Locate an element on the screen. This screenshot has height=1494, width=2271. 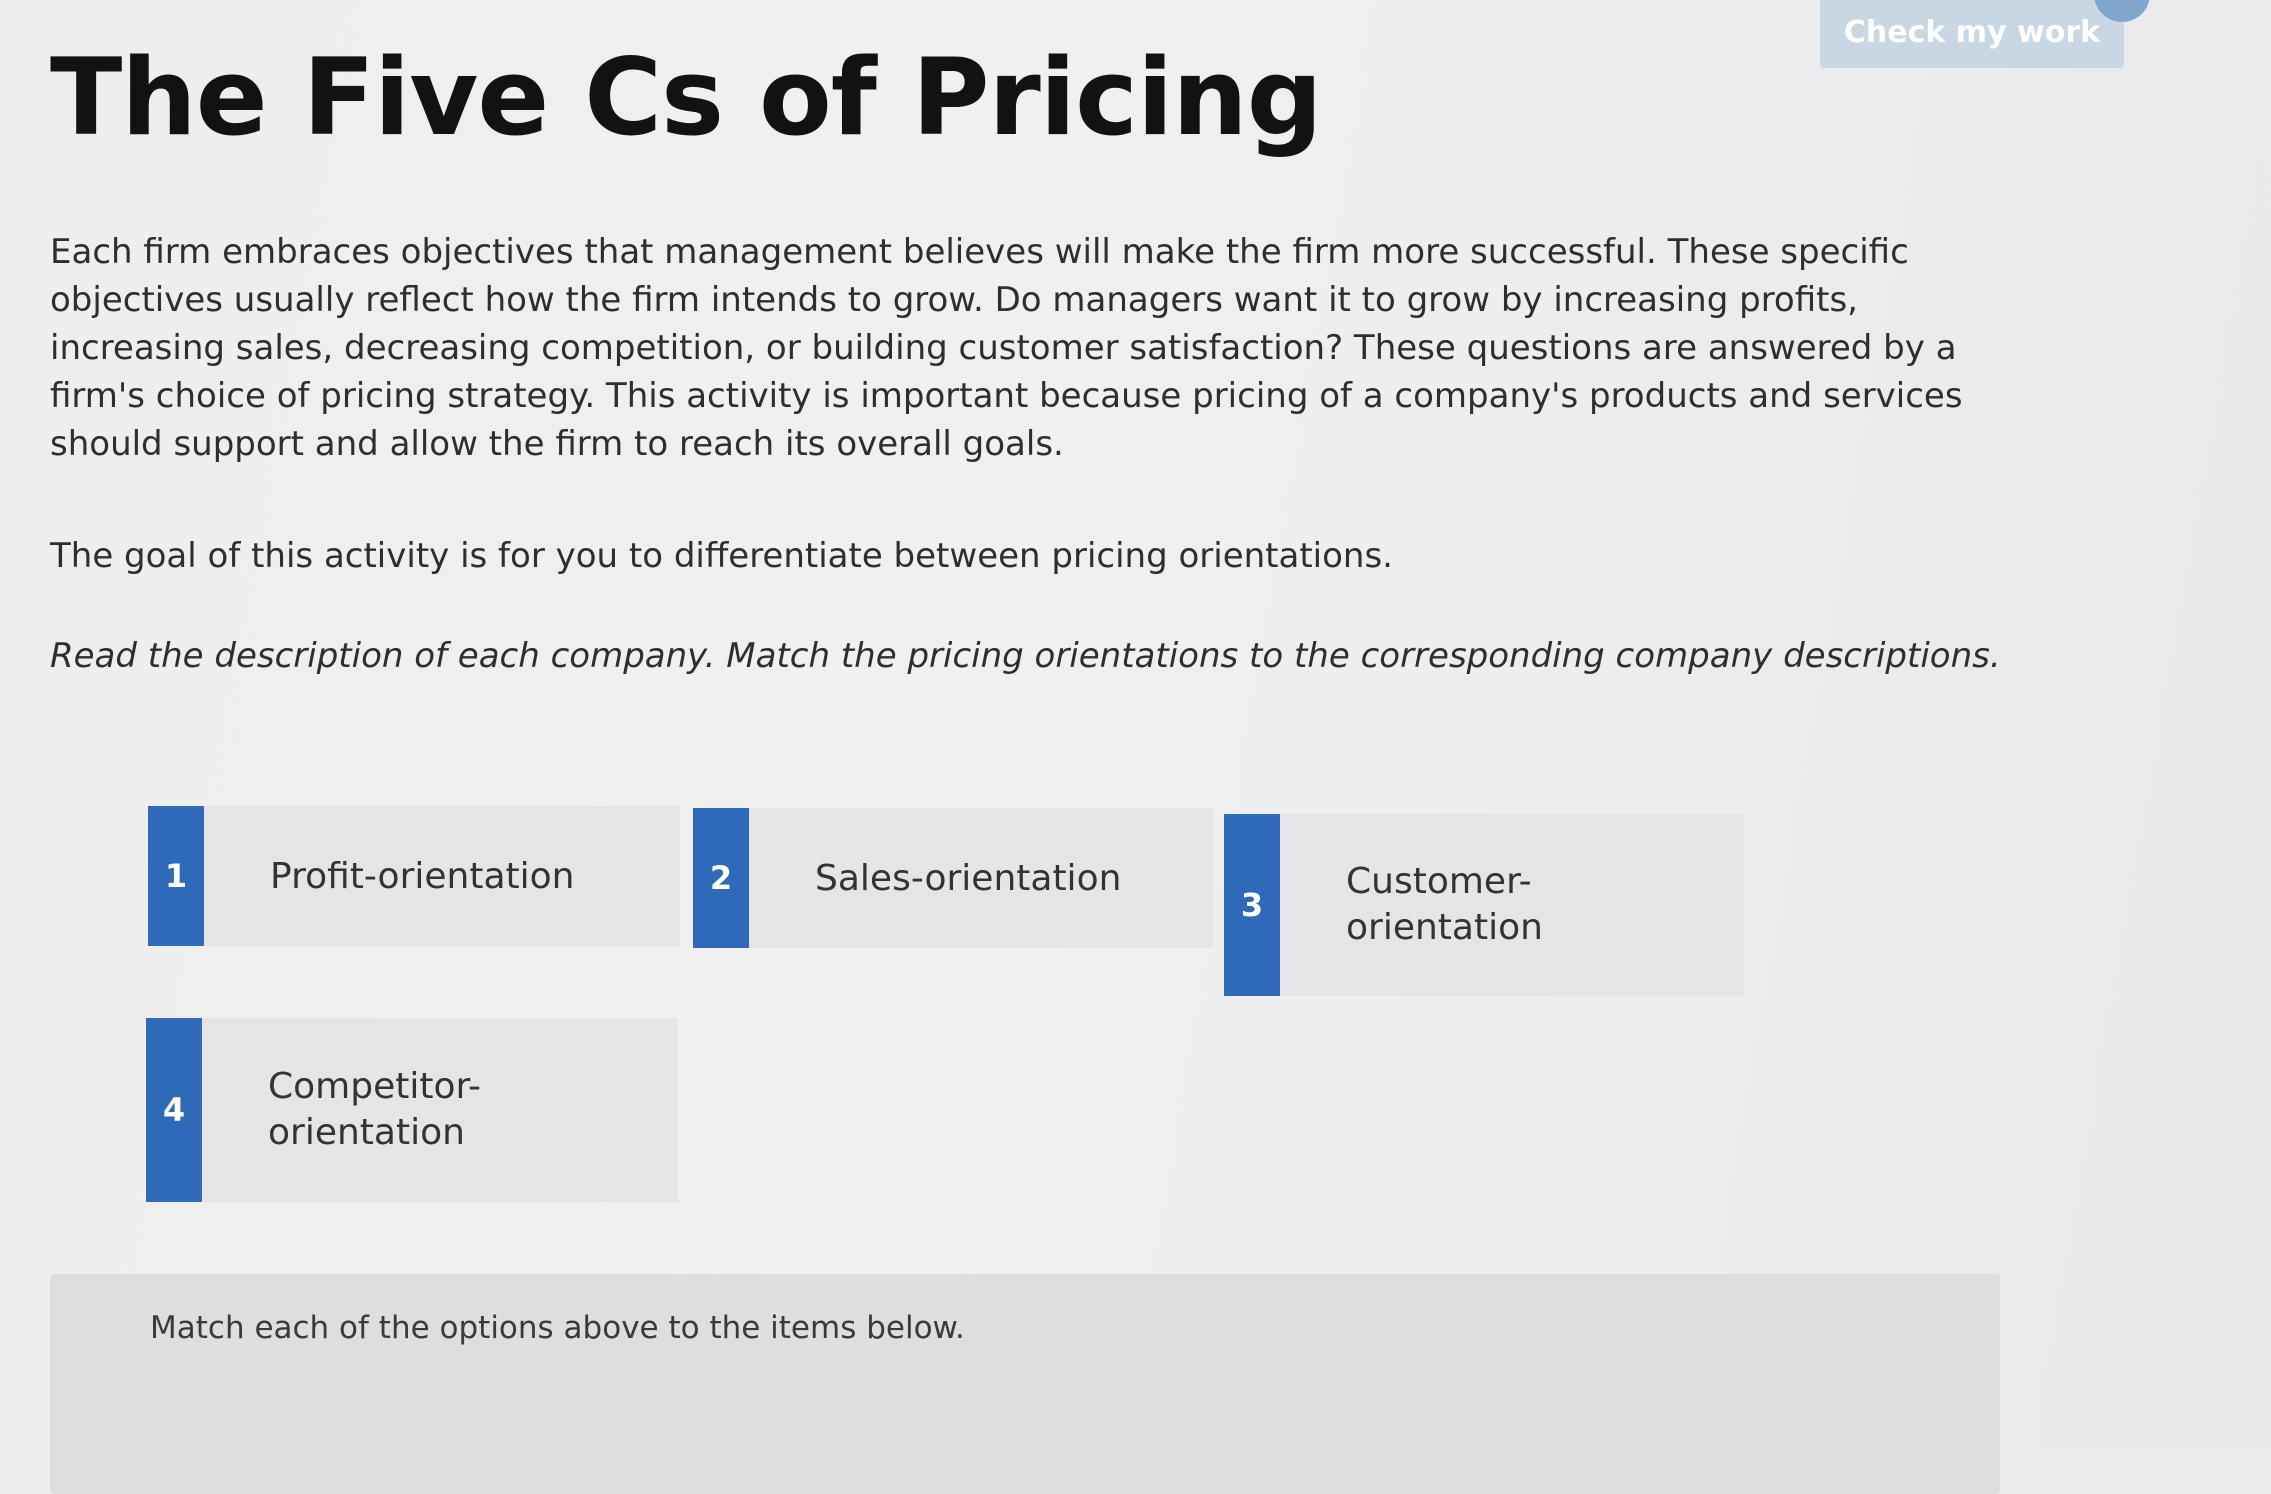
option-sales-orientation: 2 Sales-orientation is located at coordinates (953, 878).